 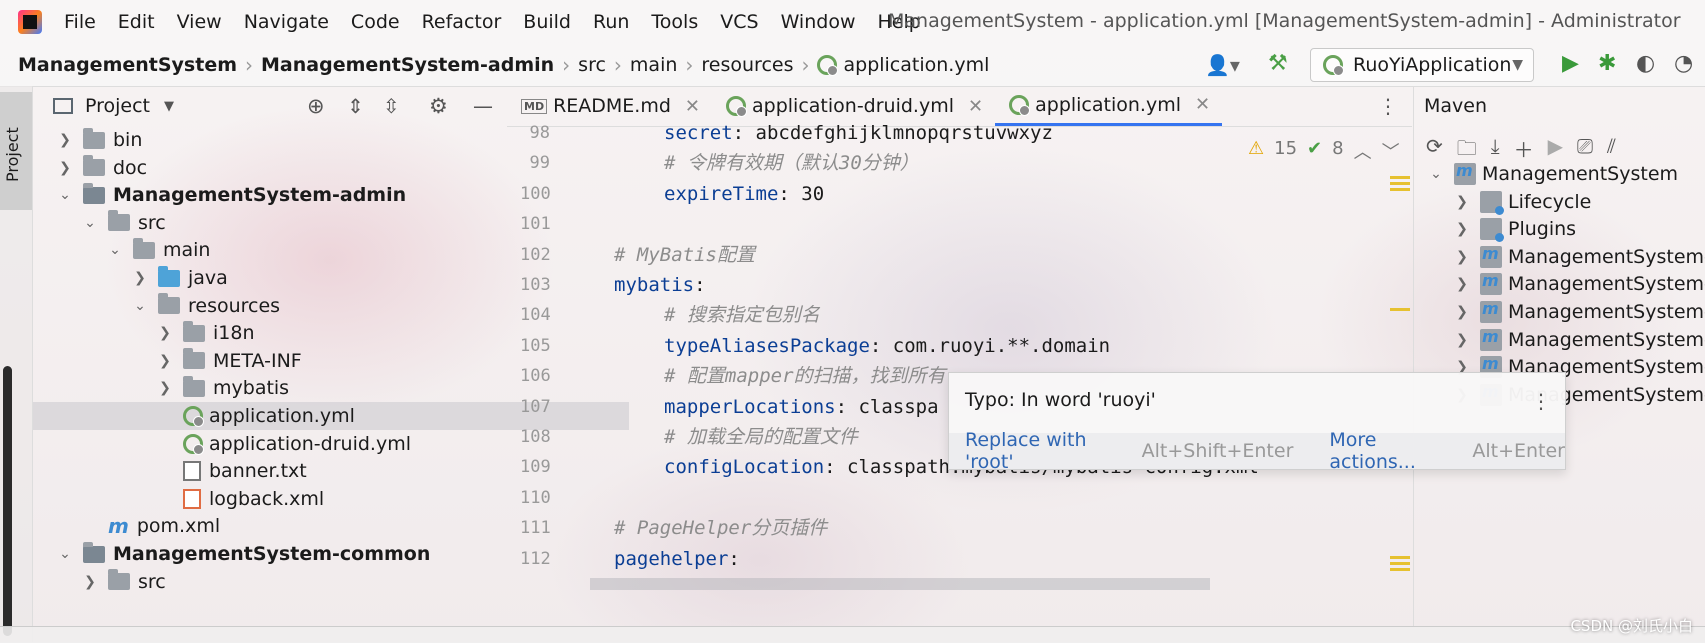 What do you see at coordinates (611, 22) in the screenshot?
I see `menu-run: Run` at bounding box center [611, 22].